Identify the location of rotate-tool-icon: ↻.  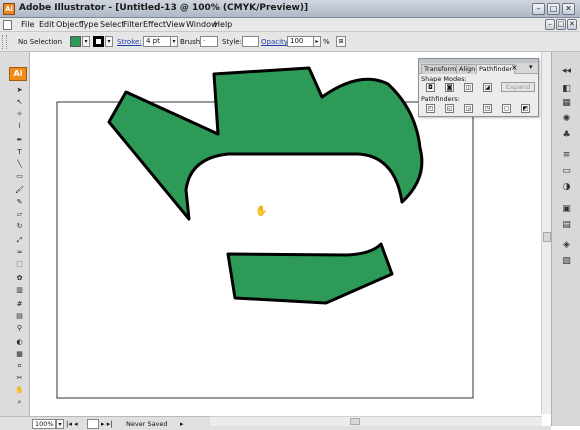
(19, 226).